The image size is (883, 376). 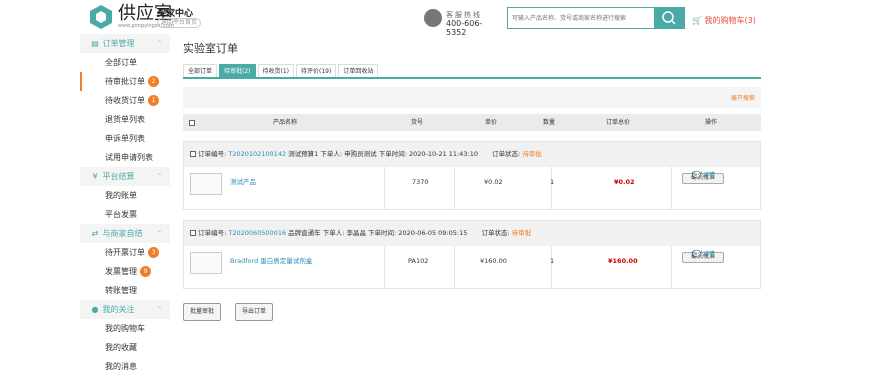 What do you see at coordinates (433, 18) in the screenshot?
I see `phone-icon` at bounding box center [433, 18].